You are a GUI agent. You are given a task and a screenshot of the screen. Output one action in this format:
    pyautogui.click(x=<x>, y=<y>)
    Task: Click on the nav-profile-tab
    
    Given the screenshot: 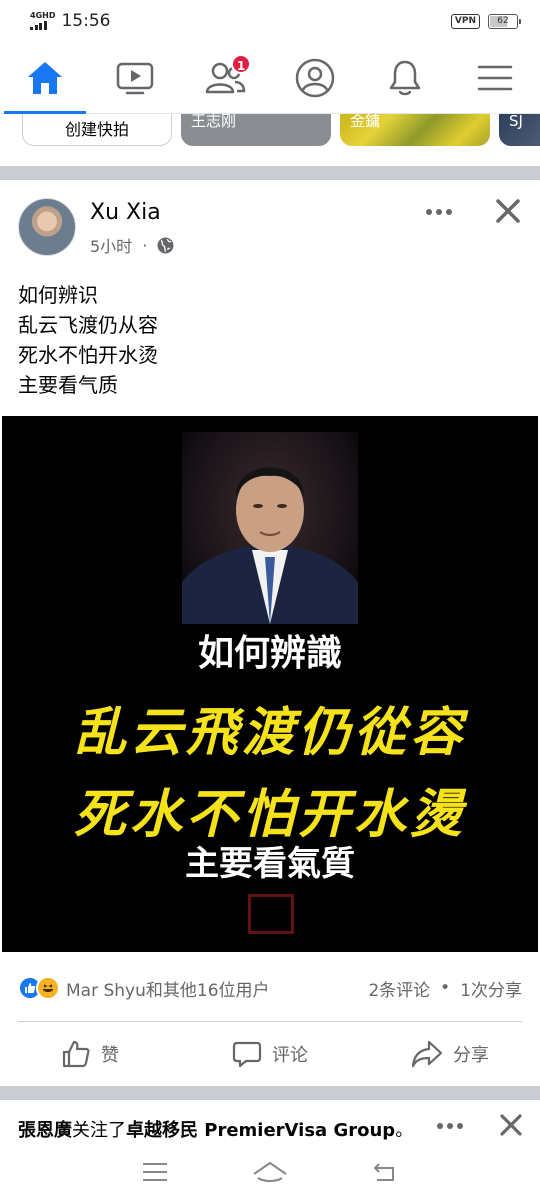 What is the action you would take?
    pyautogui.click(x=315, y=77)
    